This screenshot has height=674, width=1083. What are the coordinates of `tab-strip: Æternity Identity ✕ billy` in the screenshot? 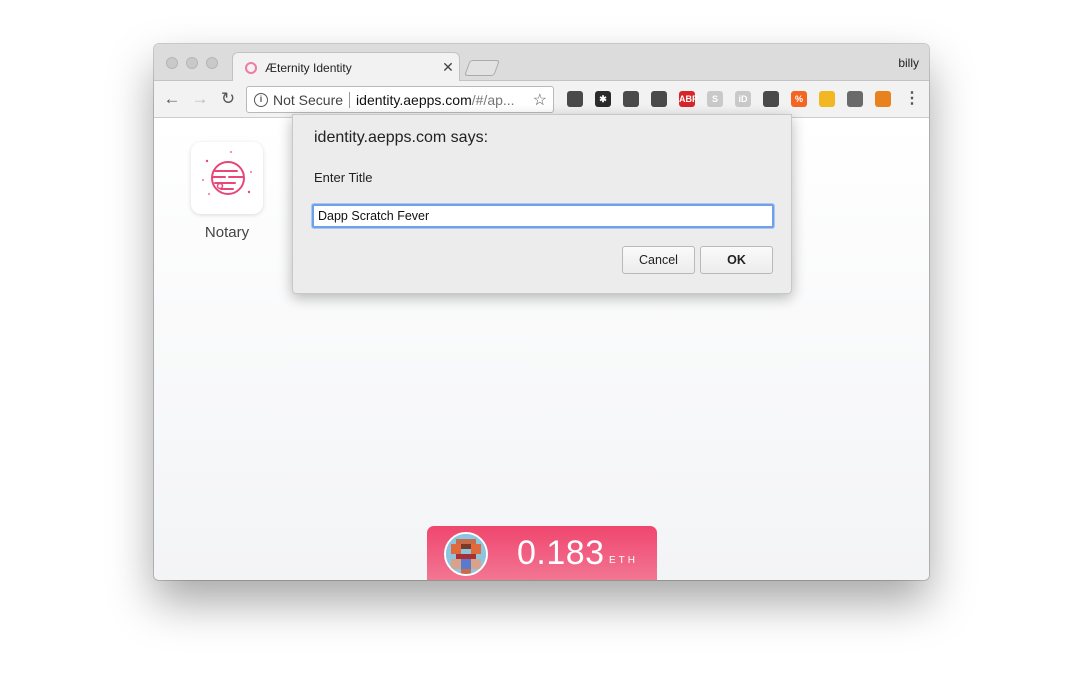 It's located at (541, 63).